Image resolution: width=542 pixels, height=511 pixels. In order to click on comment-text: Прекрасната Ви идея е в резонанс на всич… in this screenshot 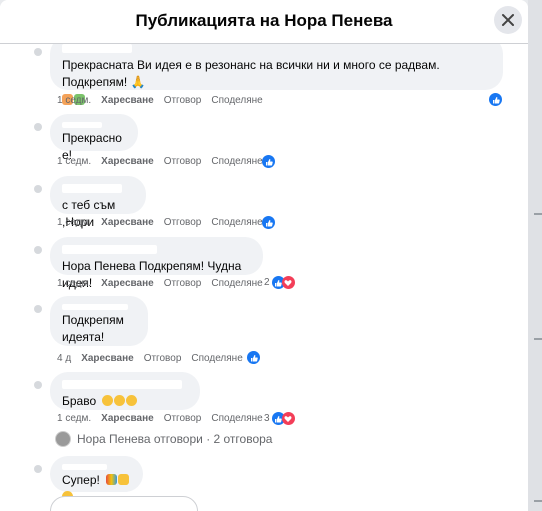, I will do `click(251, 74)`.